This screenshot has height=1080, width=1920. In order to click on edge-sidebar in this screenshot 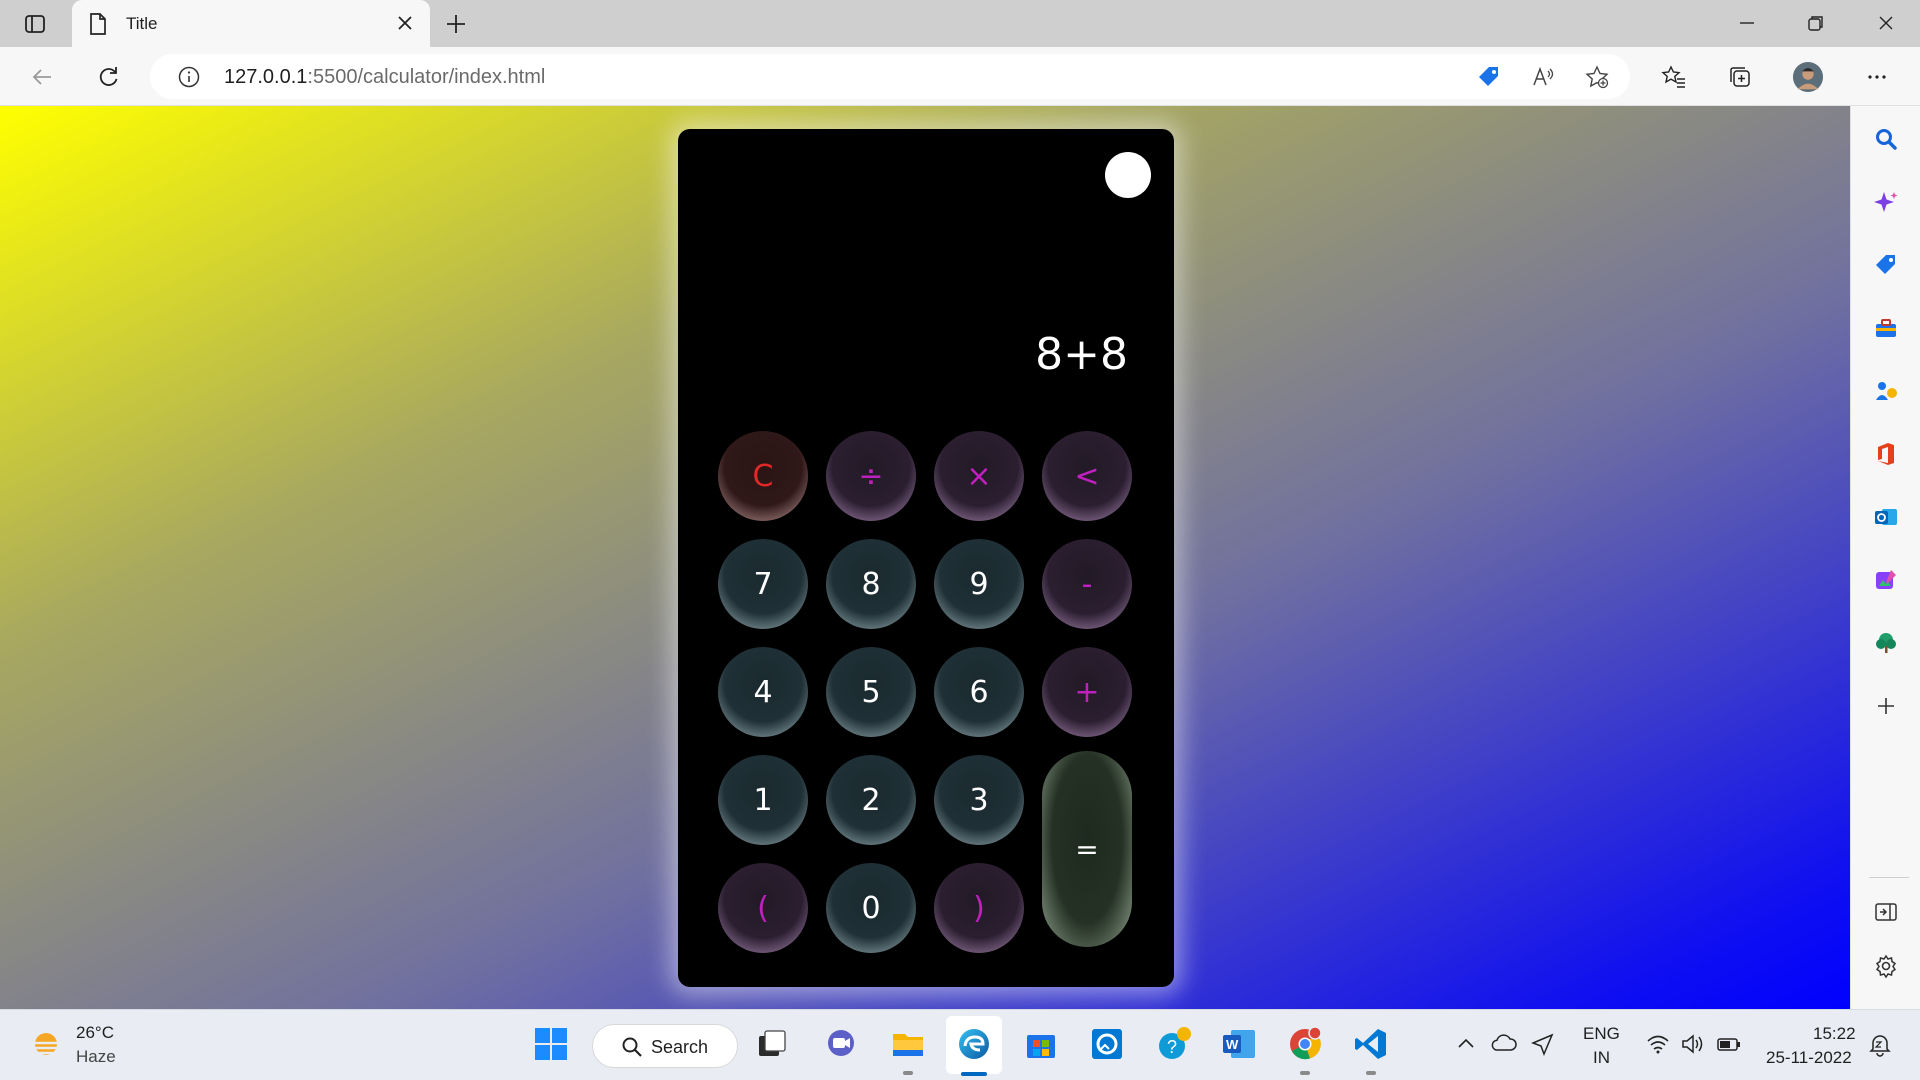, I will do `click(1885, 557)`.